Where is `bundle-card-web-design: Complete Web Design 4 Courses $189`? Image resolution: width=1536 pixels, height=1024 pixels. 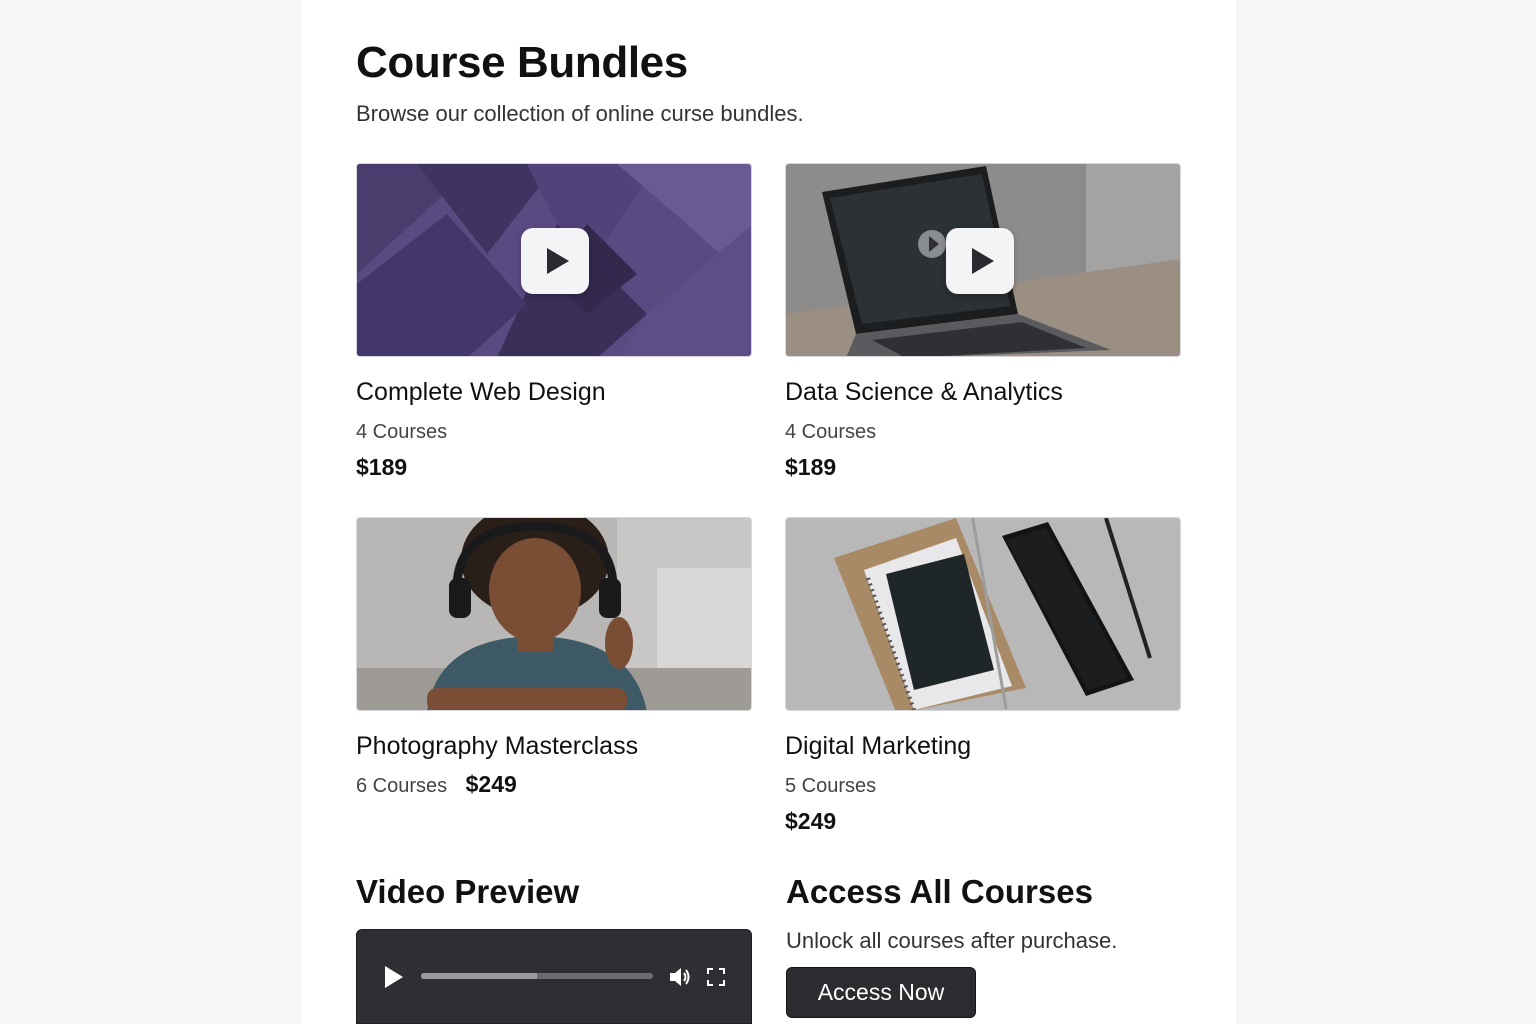 bundle-card-web-design: Complete Web Design 4 Courses $189 is located at coordinates (554, 322).